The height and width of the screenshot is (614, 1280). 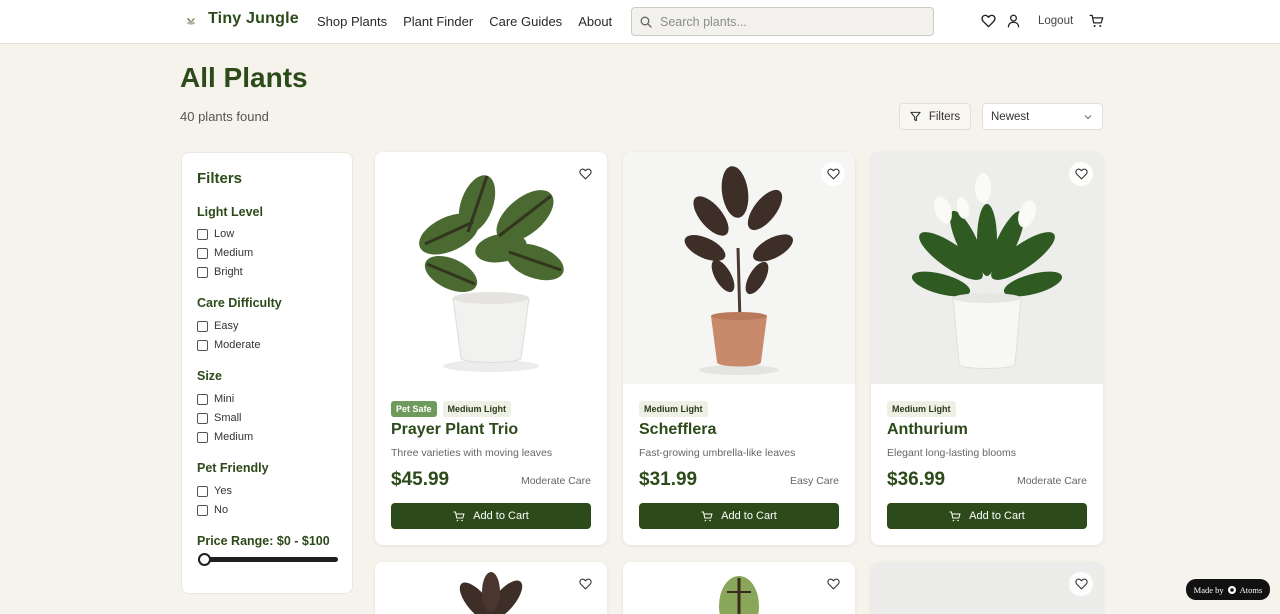 I want to click on filter-option-pet-yes: Yes, so click(x=214, y=491).